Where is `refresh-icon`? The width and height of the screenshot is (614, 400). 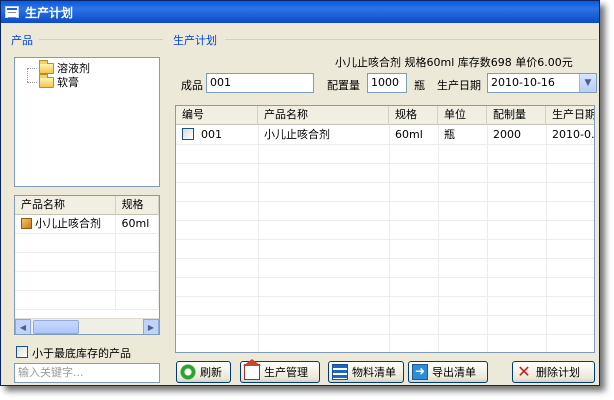
refresh-icon is located at coordinates (188, 372).